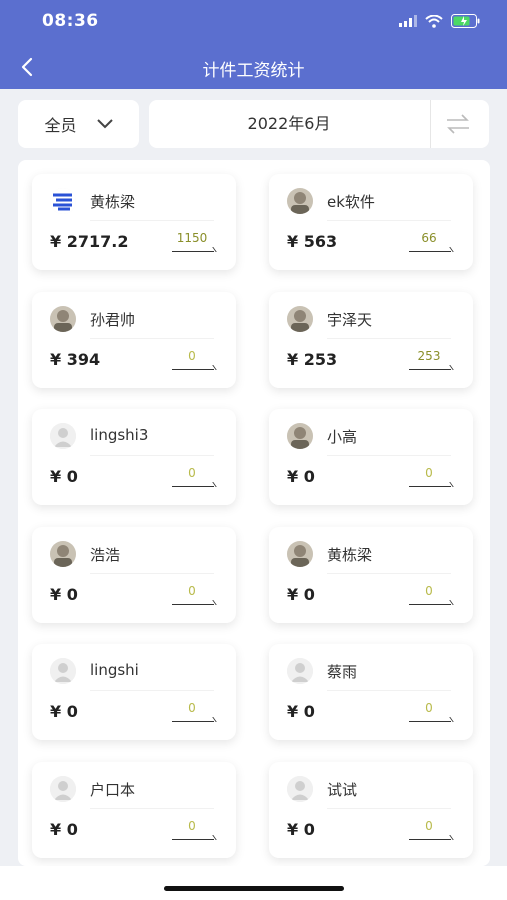 The image size is (507, 900). I want to click on signal-icon, so click(408, 21).